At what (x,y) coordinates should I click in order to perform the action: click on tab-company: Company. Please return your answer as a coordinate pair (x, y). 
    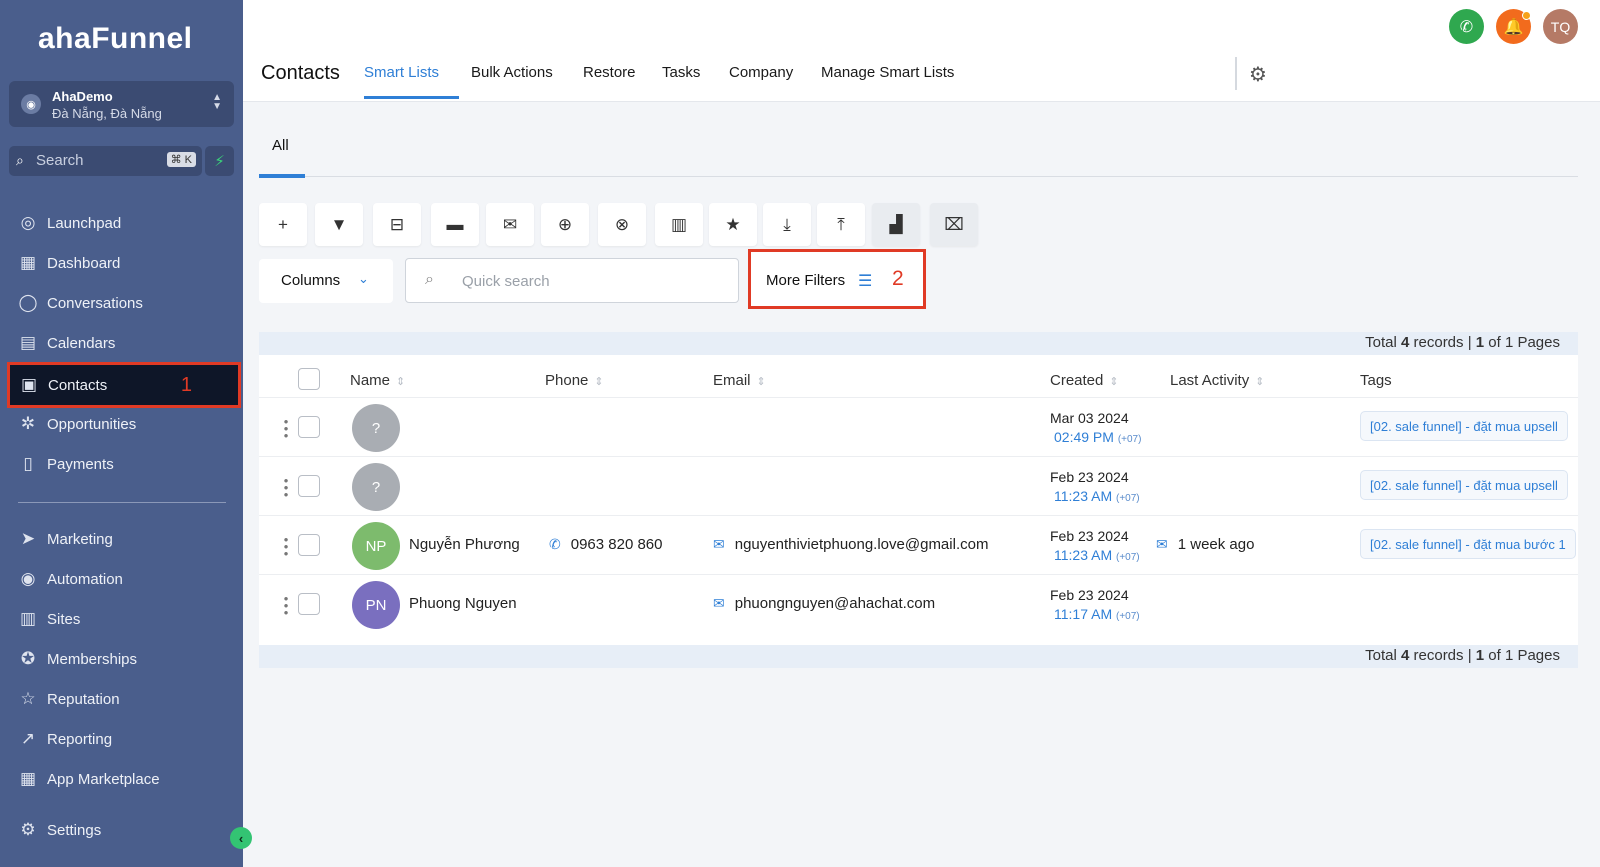
    Looking at the image, I should click on (761, 72).